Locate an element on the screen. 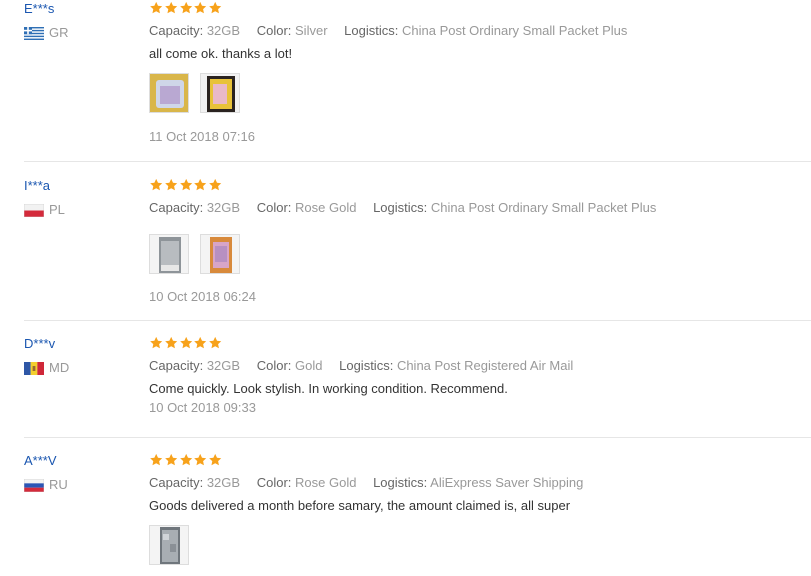 The image size is (811, 576). reviewer-name: D***v is located at coordinates (46, 344).